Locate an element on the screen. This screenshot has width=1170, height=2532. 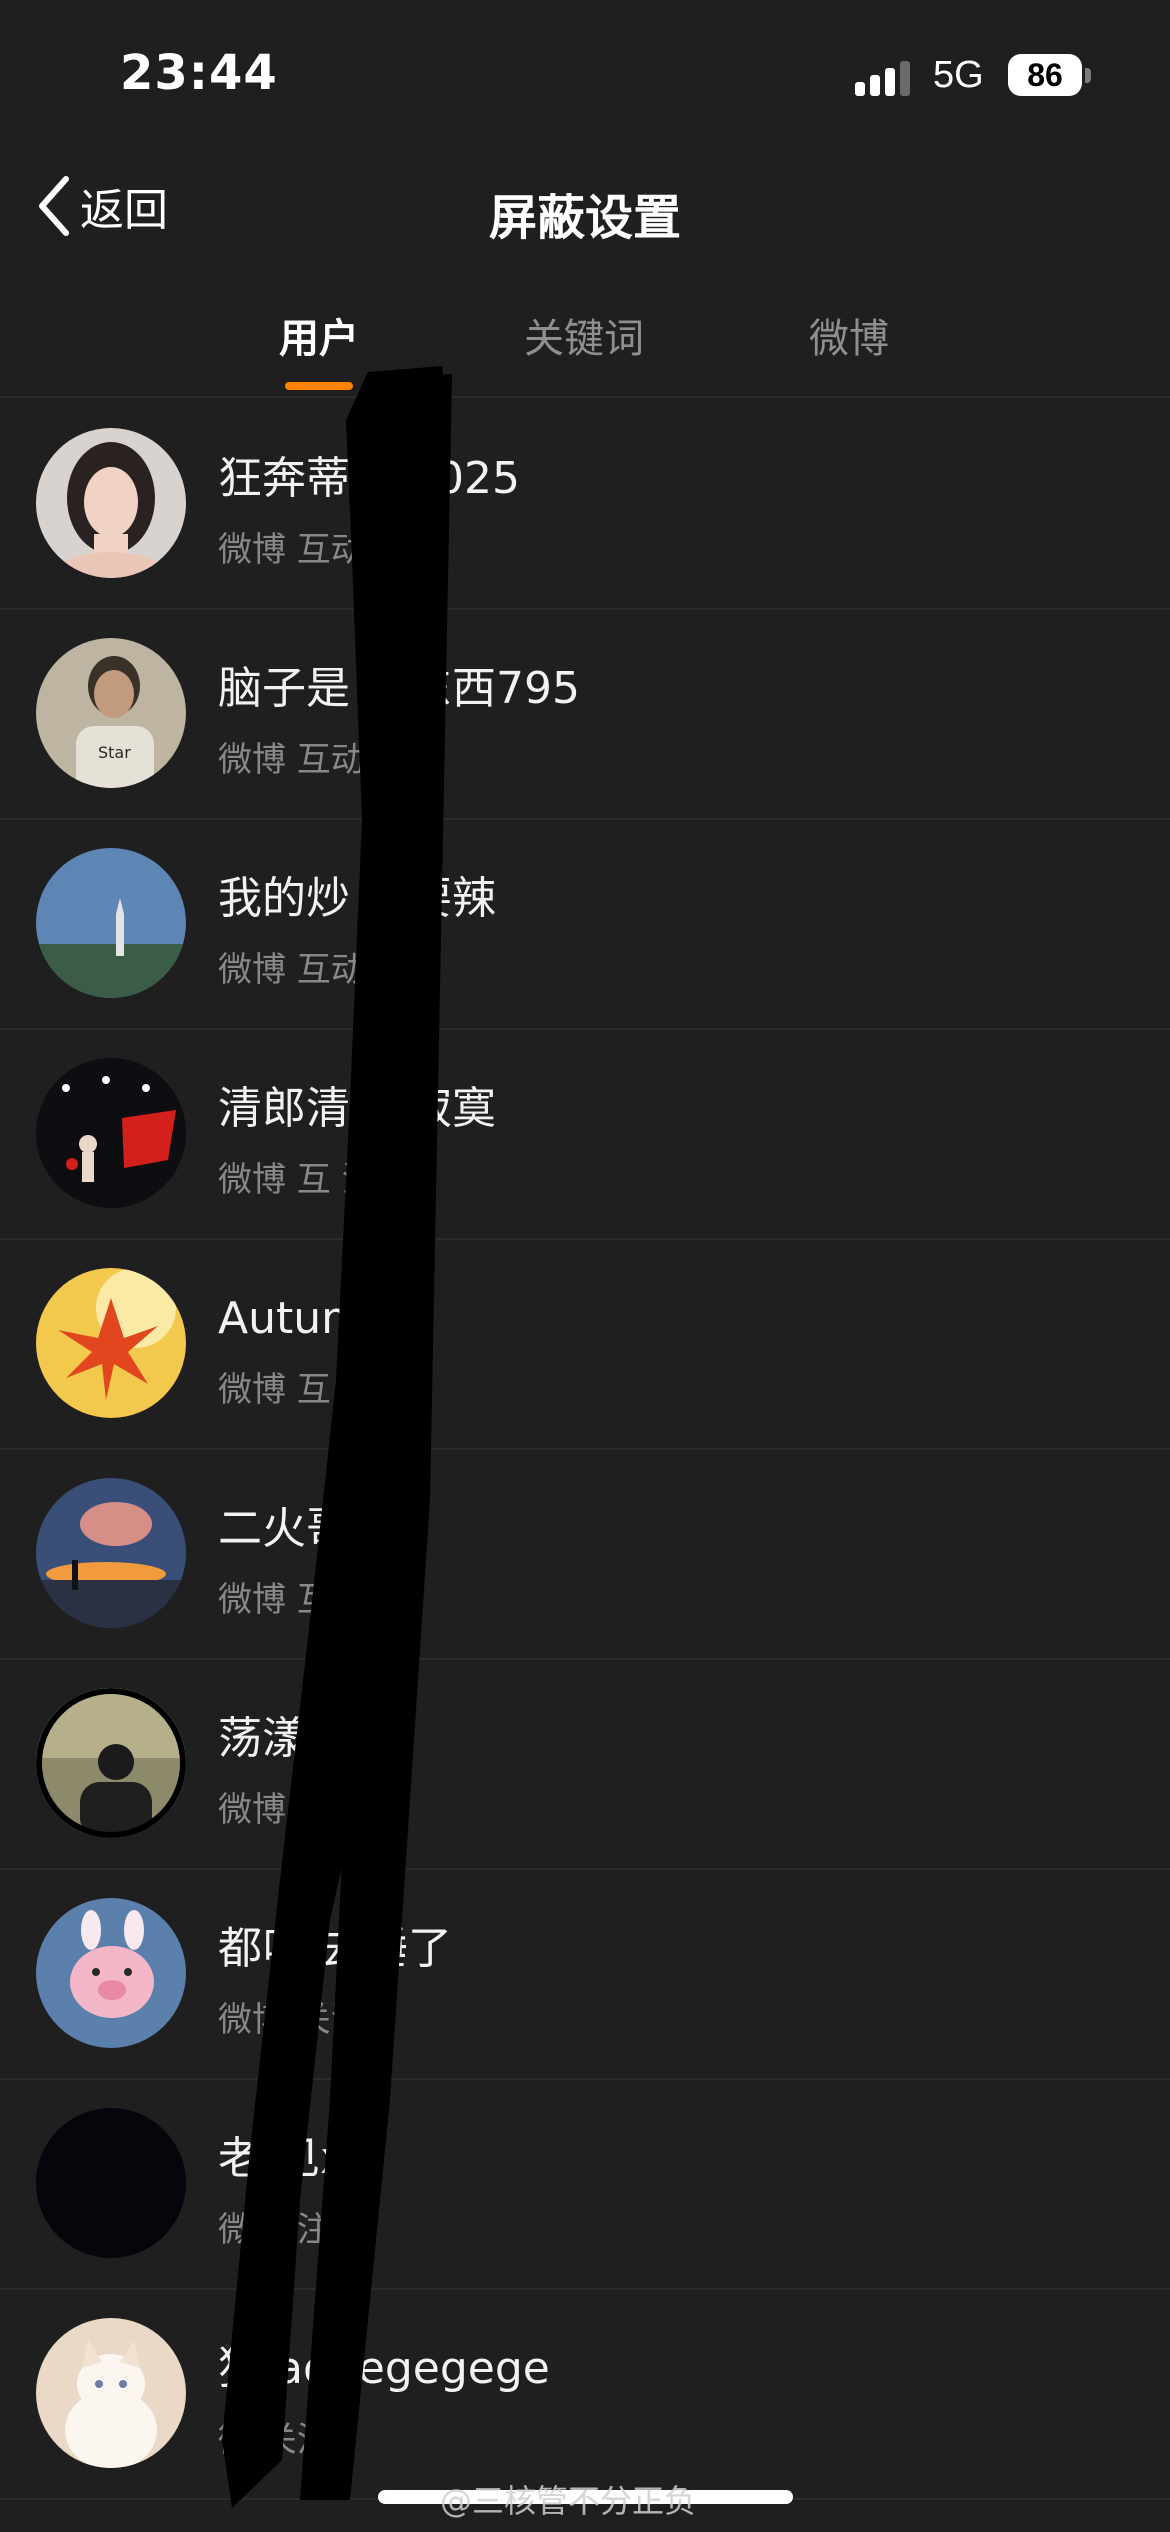
page-title: 屏蔽设置 is located at coordinates (584, 218).